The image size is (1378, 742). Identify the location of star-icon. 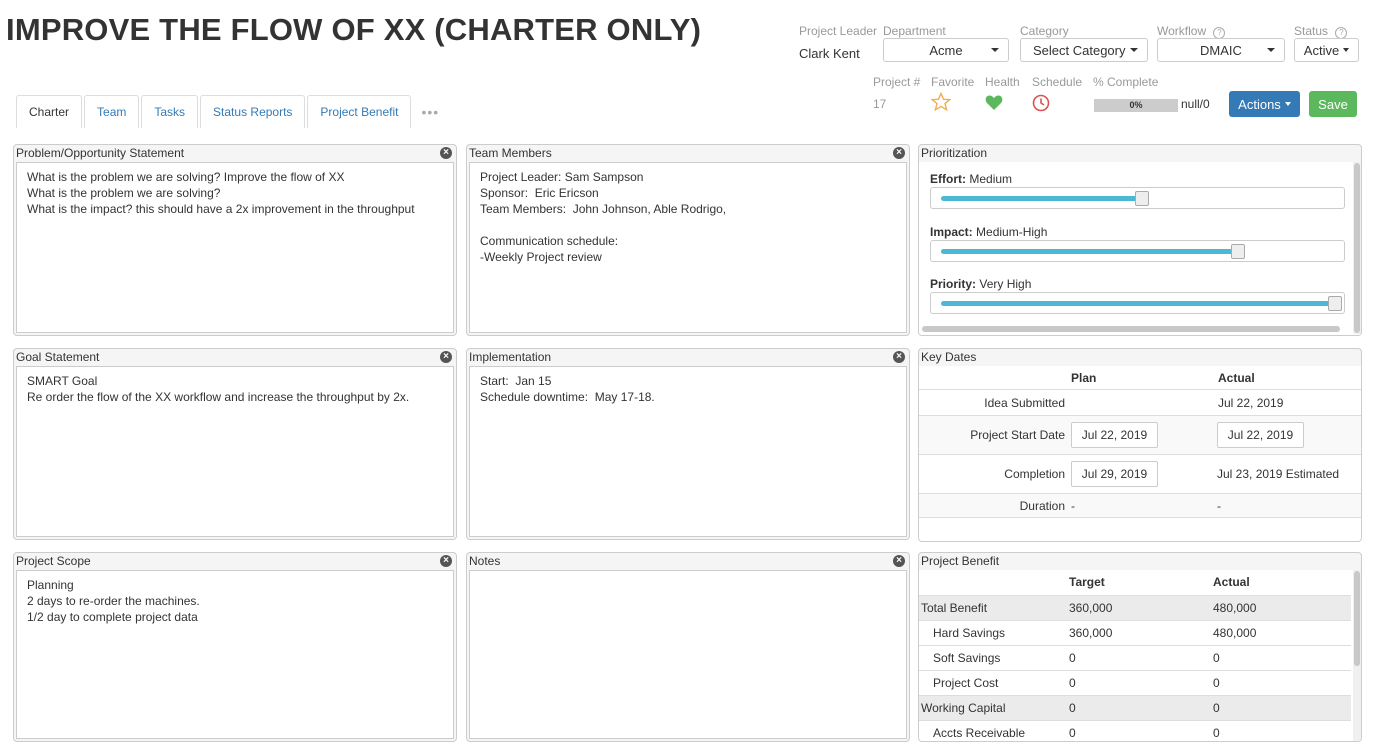
(941, 101).